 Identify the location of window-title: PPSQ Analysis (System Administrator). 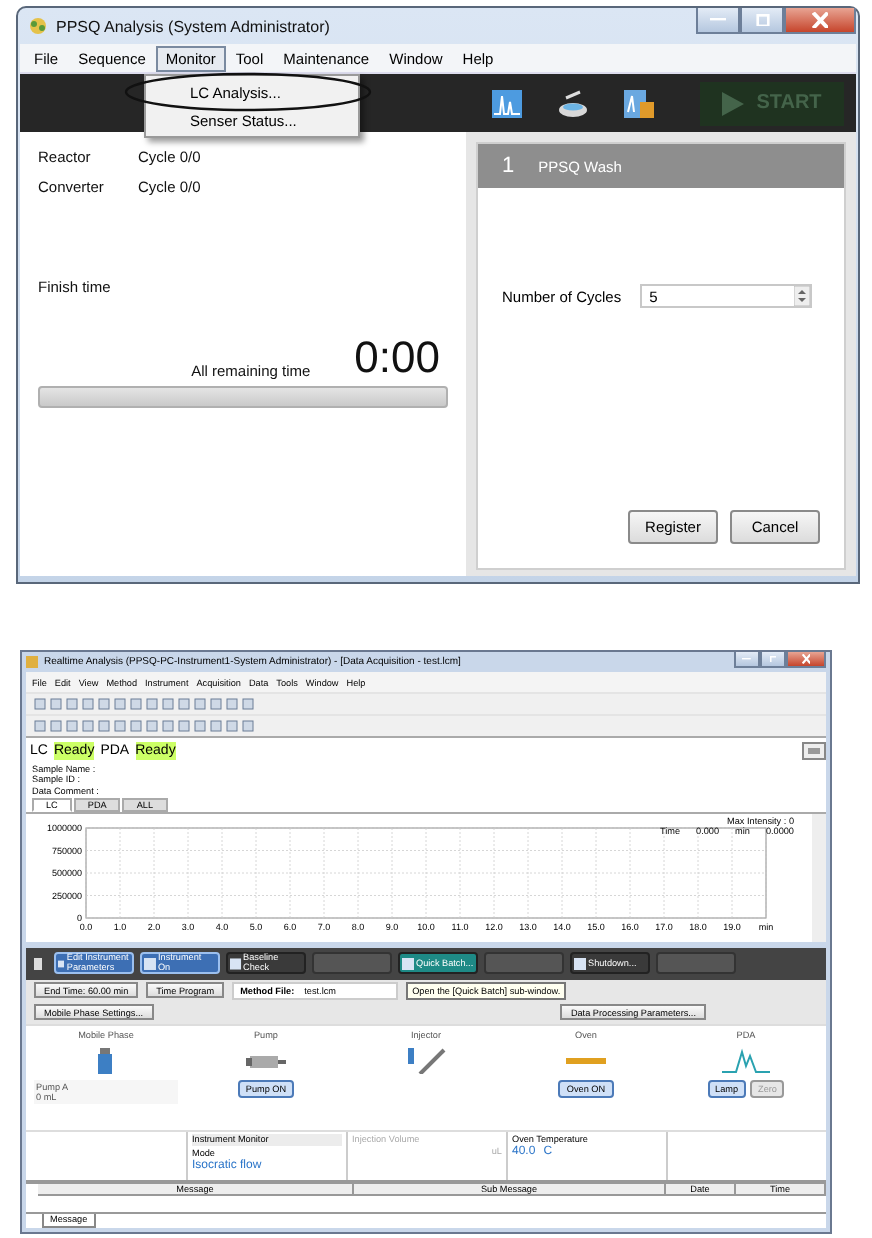
(193, 26).